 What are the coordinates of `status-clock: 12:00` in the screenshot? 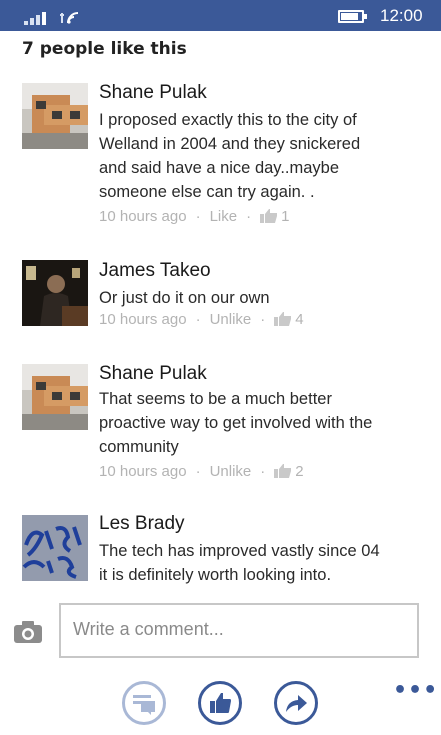 It's located at (401, 15).